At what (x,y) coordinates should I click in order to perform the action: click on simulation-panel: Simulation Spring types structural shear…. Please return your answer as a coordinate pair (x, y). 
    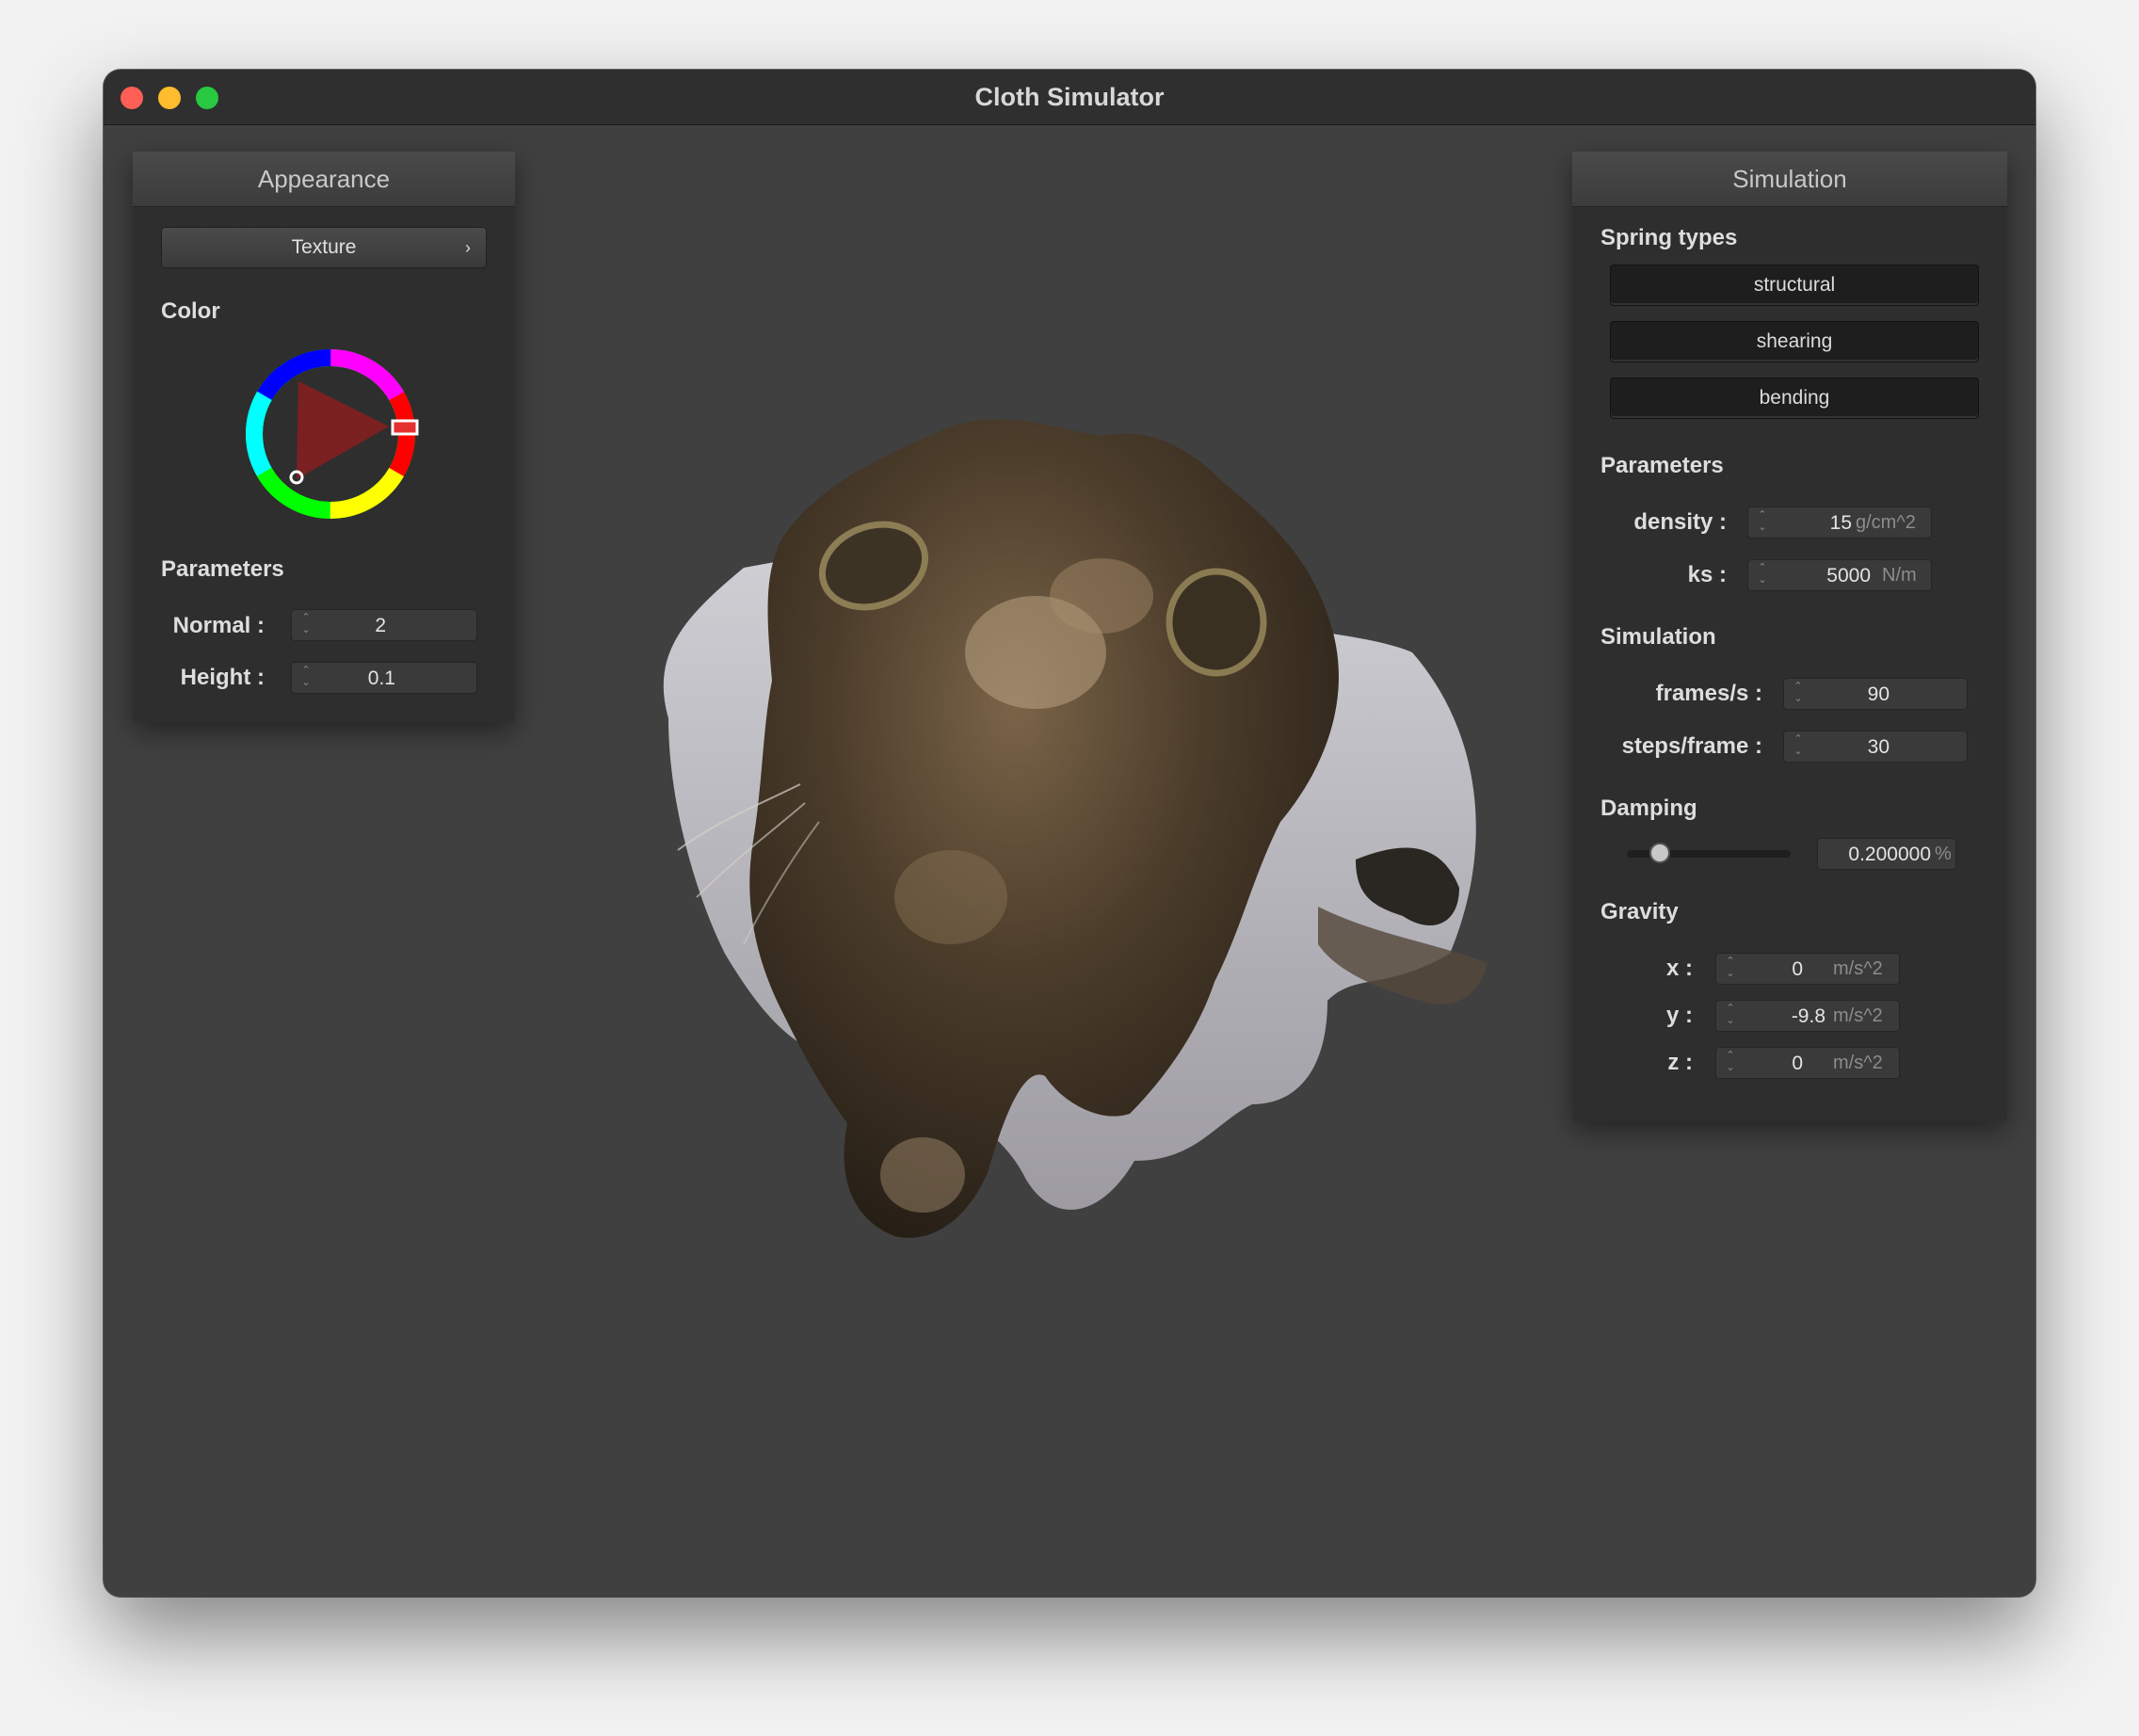
    Looking at the image, I should click on (1789, 636).